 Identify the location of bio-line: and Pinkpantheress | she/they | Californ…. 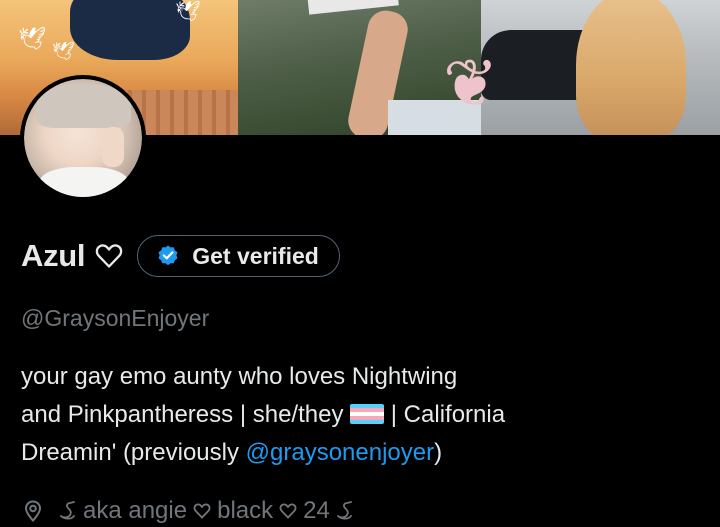
(341, 415).